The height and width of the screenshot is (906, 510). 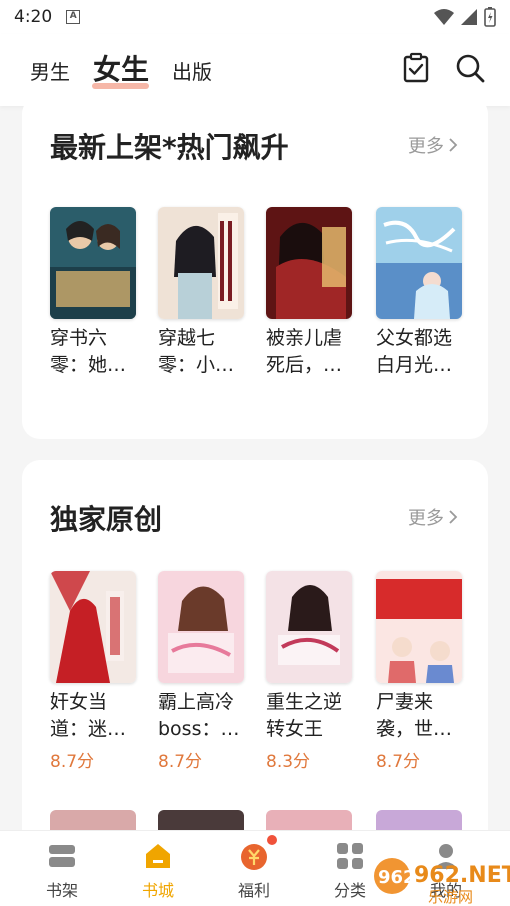 What do you see at coordinates (50, 70) in the screenshot?
I see `tab-male: 男生` at bounding box center [50, 70].